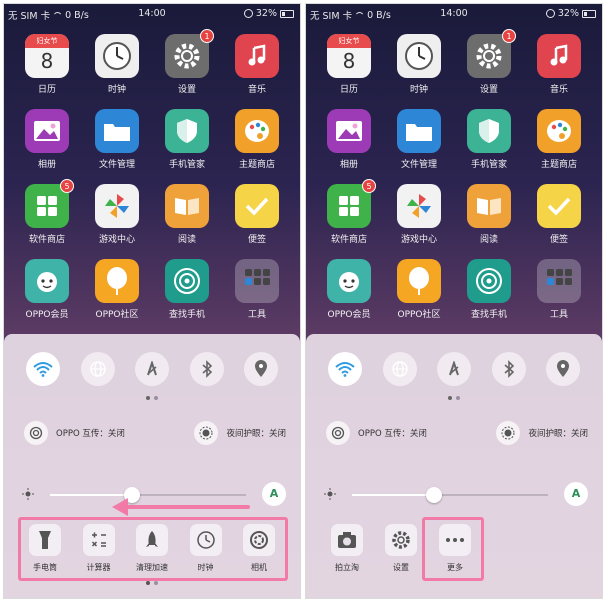 The image size is (604, 600). I want to click on palette-icon, so click(559, 131).